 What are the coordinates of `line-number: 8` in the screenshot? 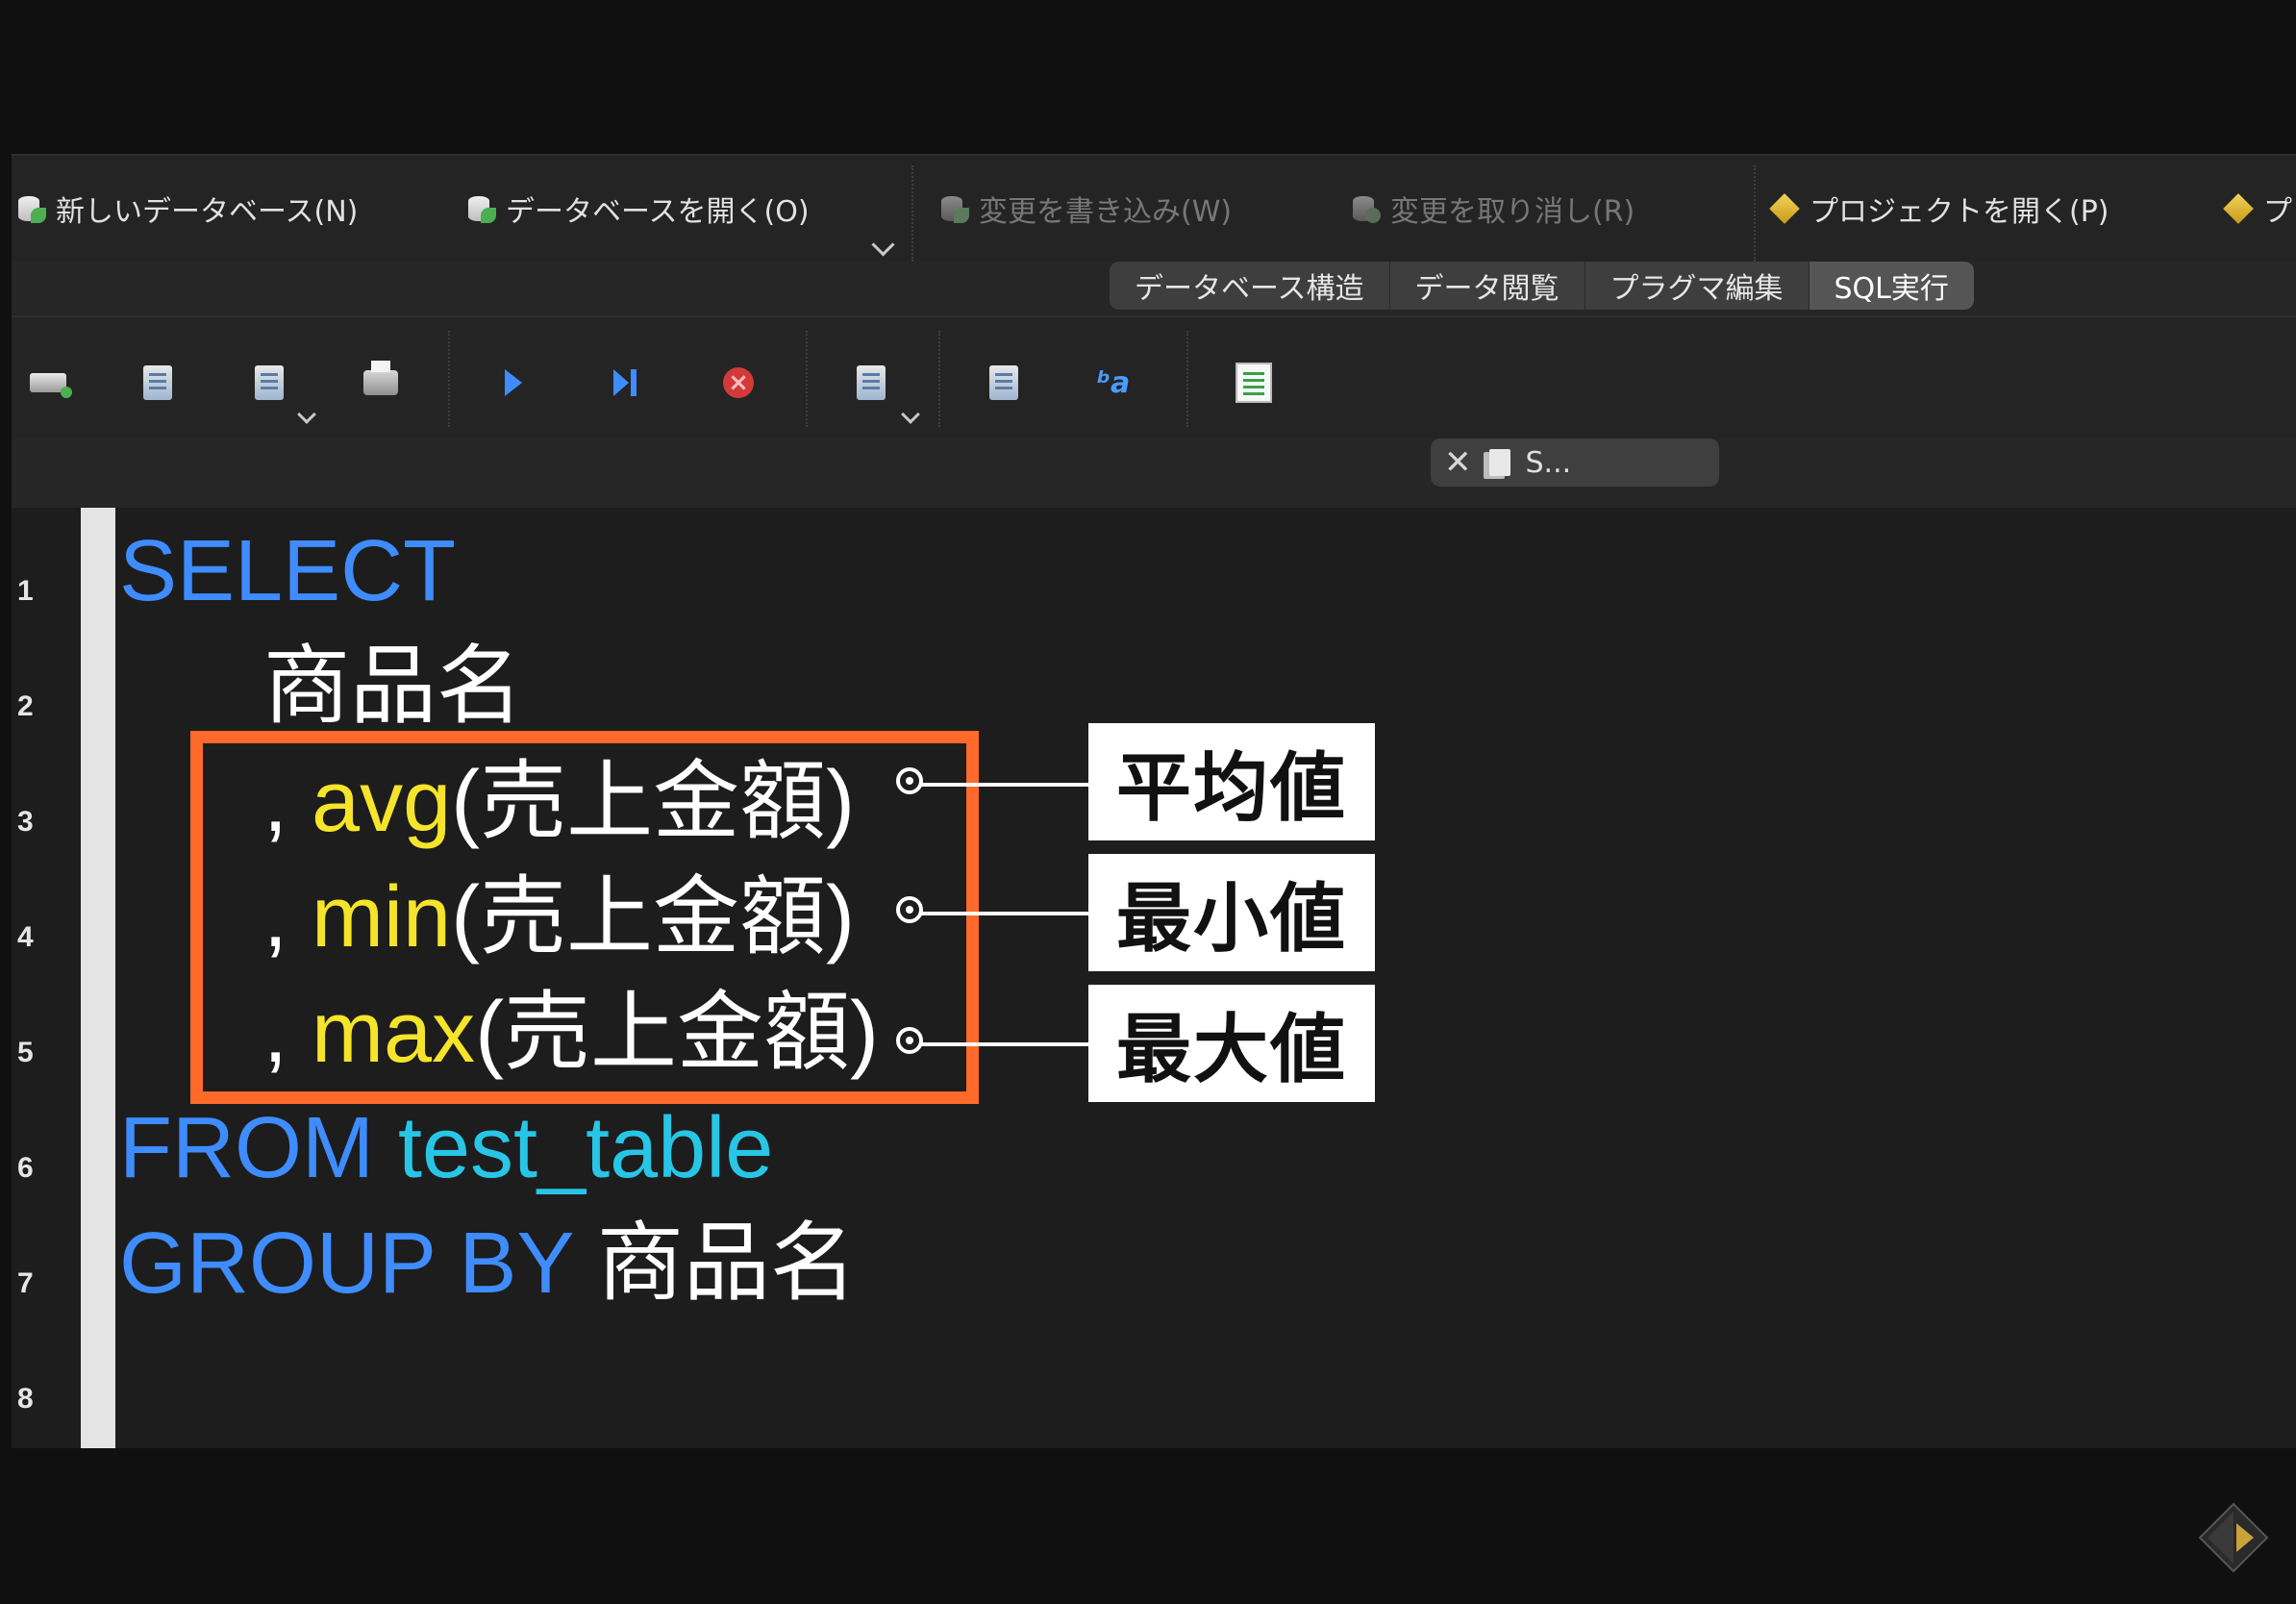 It's located at (25, 1399).